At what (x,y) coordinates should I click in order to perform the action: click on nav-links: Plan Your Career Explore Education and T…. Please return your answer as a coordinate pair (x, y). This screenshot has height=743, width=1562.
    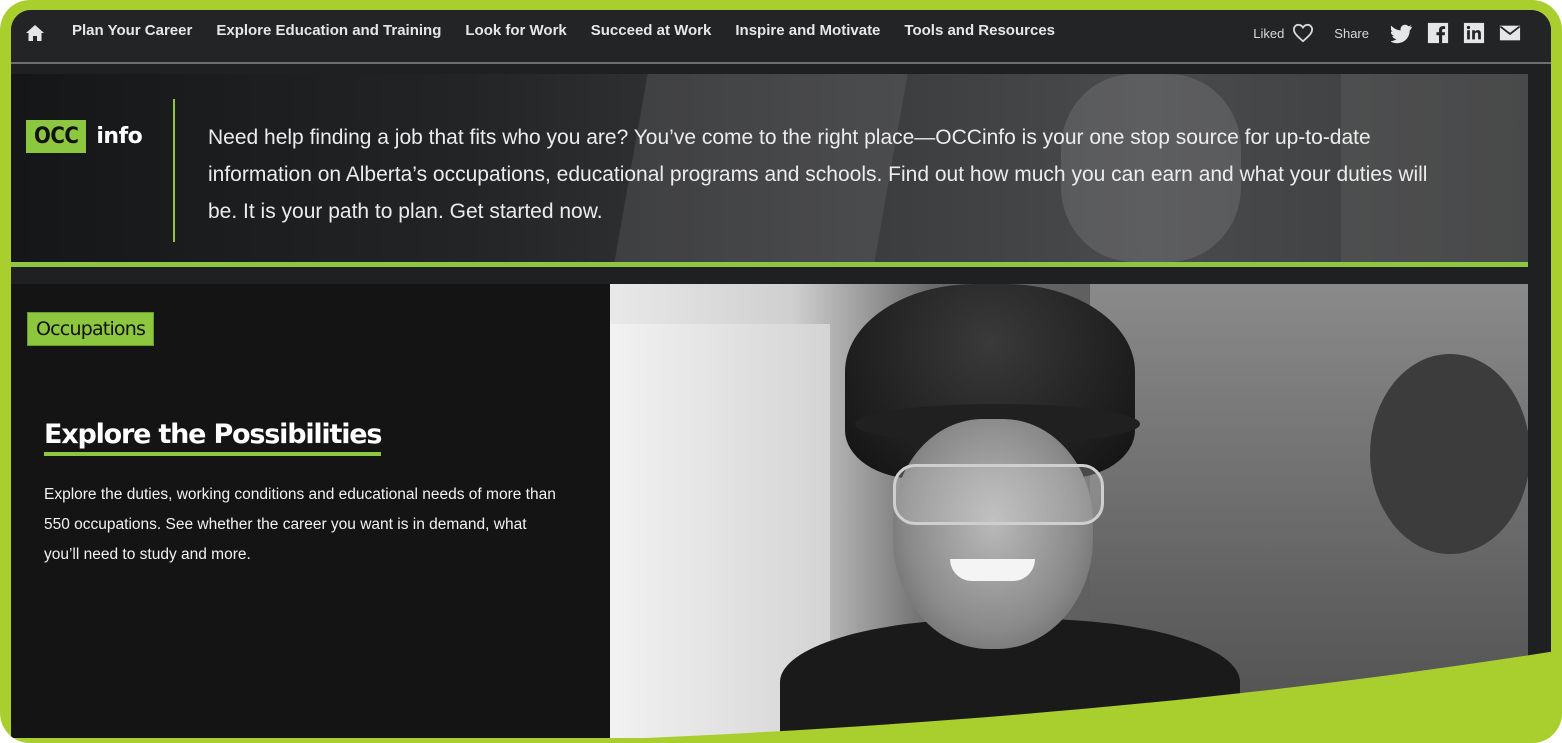
    Looking at the image, I should click on (575, 30).